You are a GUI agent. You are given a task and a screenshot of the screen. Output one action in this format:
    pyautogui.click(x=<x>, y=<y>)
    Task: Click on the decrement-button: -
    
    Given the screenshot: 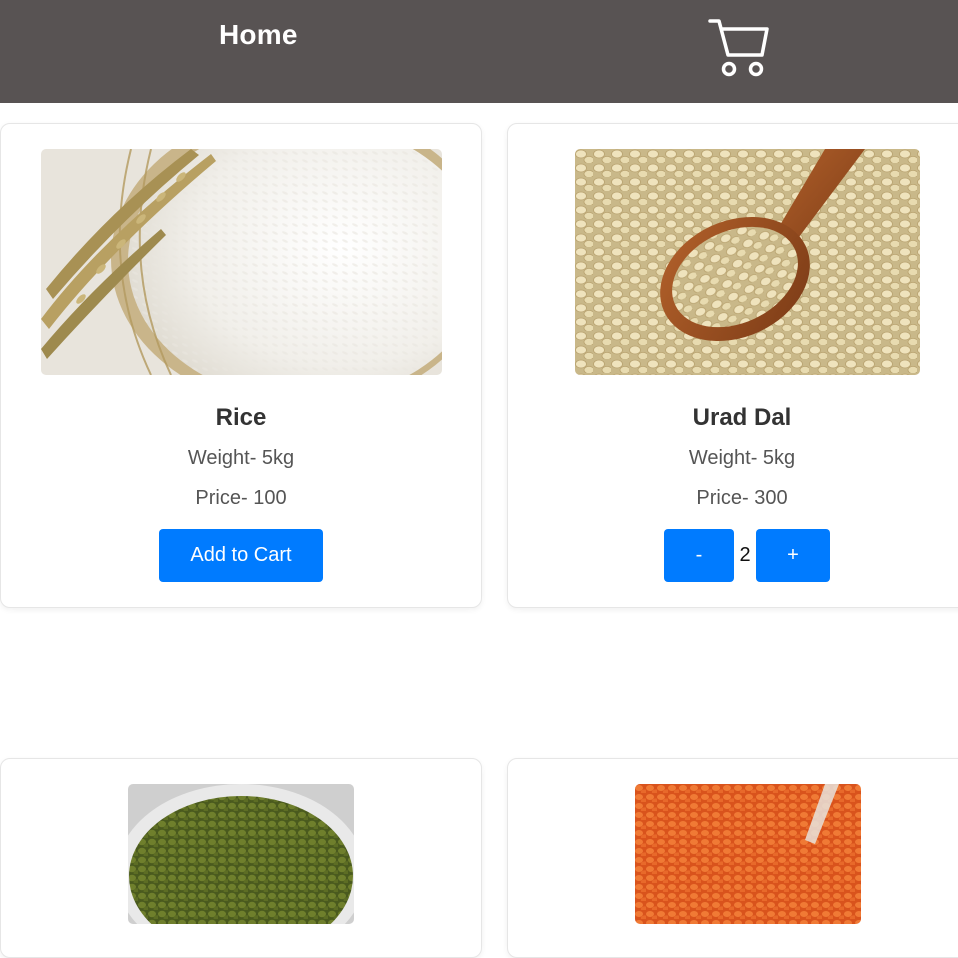 What is the action you would take?
    pyautogui.click(x=699, y=555)
    